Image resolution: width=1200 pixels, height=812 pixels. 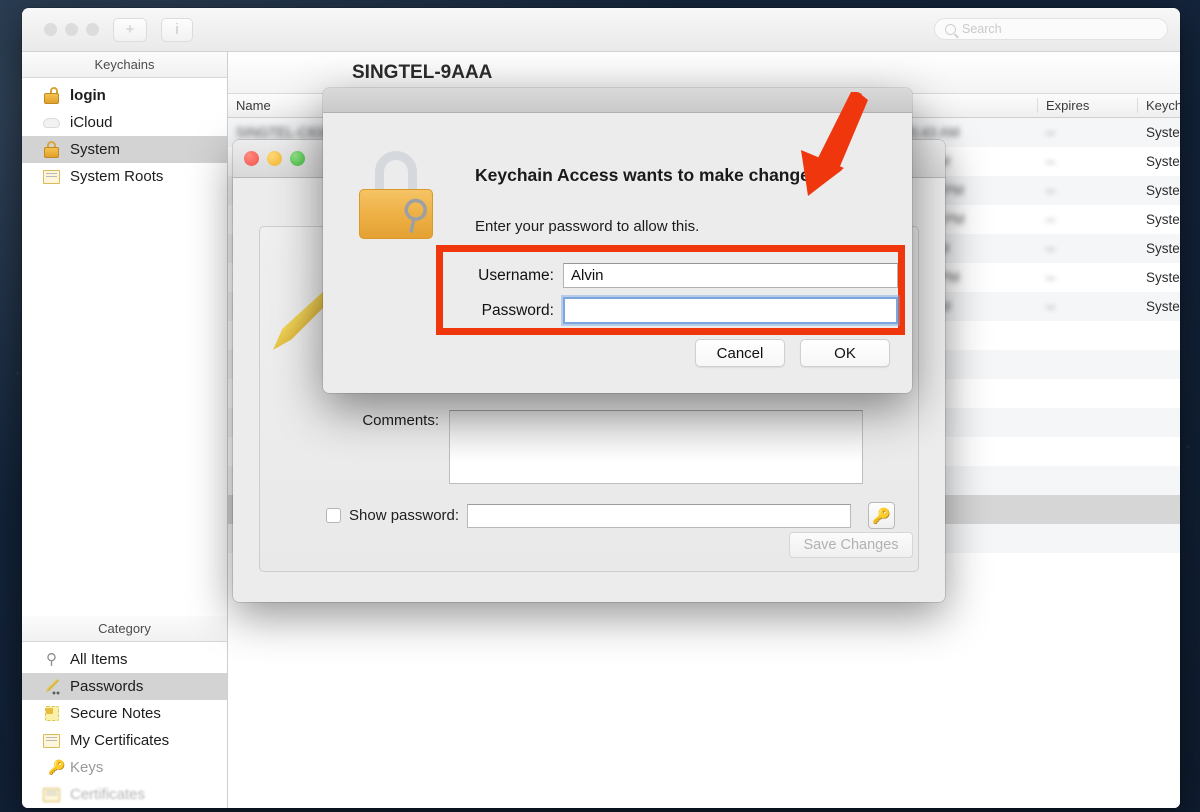 I want to click on dialog-heading: Keychain Access wants to make changes., so click(x=650, y=175).